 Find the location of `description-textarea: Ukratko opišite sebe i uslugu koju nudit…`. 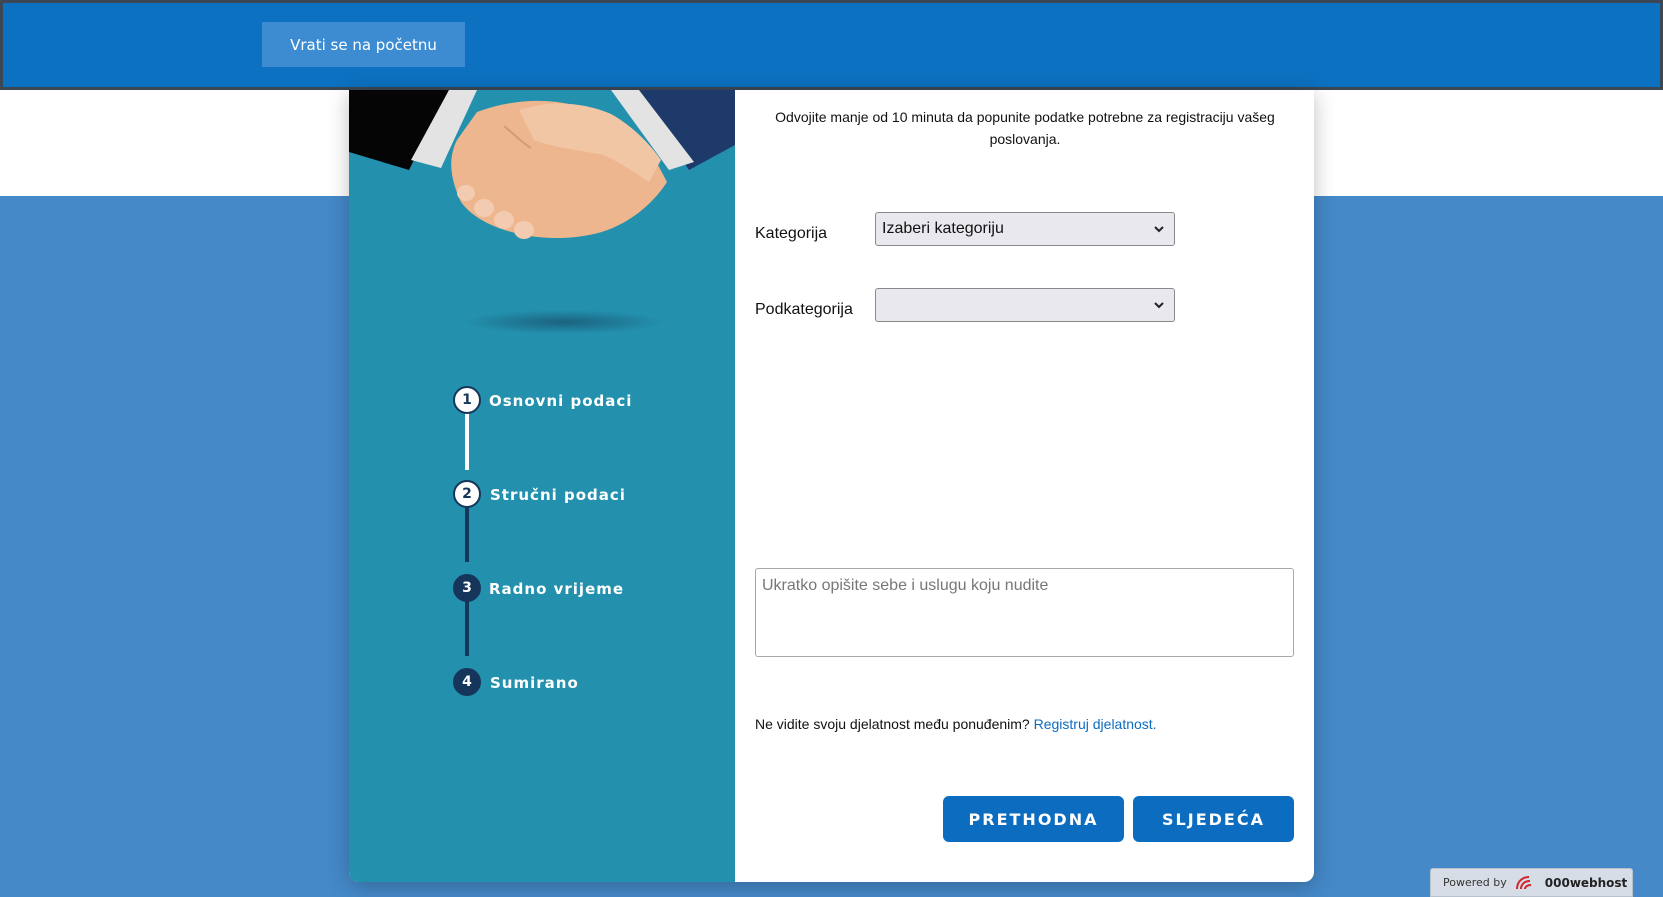

description-textarea: Ukratko opišite sebe i uslugu koju nudit… is located at coordinates (1024, 612).